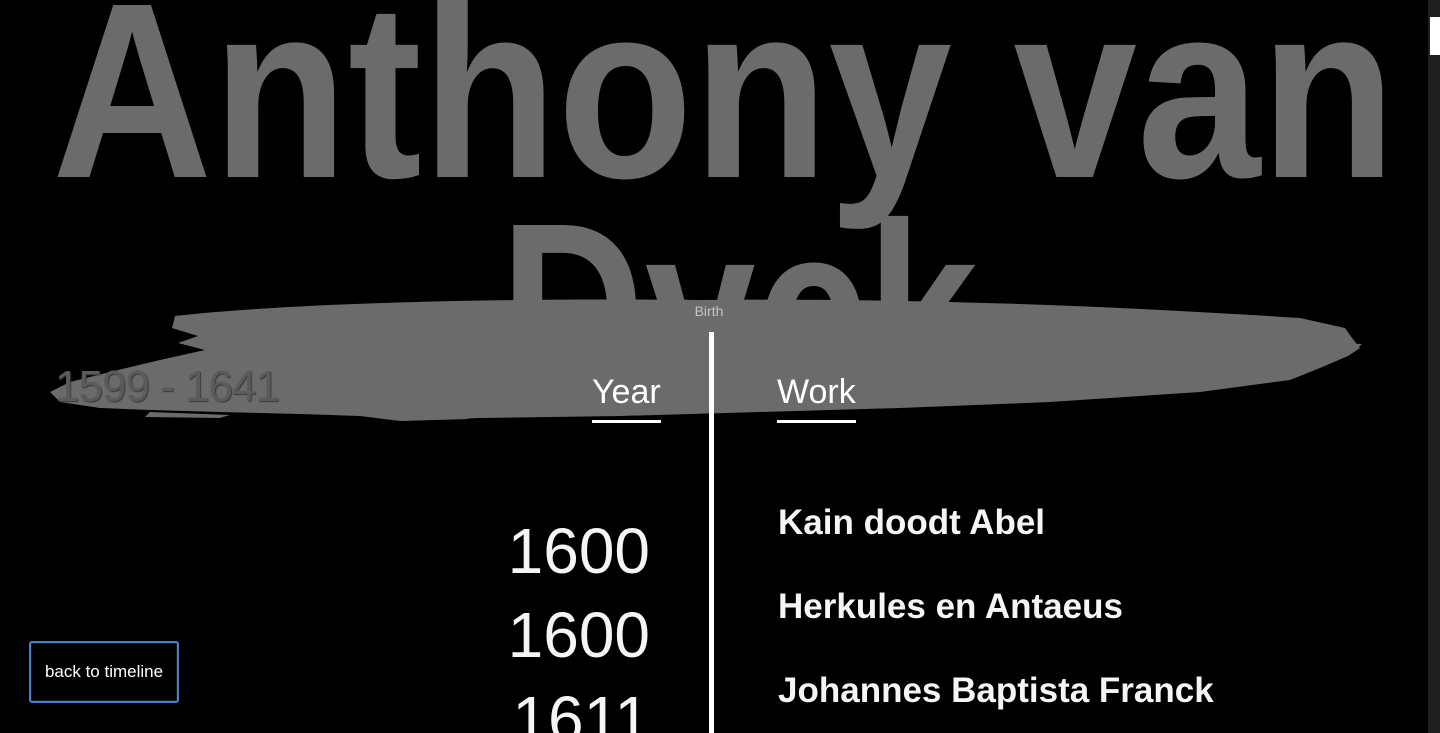 The width and height of the screenshot is (1440, 733). What do you see at coordinates (1098, 627) in the screenshot?
I see `work-item-herkules-en-antaeus: Herkules en Antaeus` at bounding box center [1098, 627].